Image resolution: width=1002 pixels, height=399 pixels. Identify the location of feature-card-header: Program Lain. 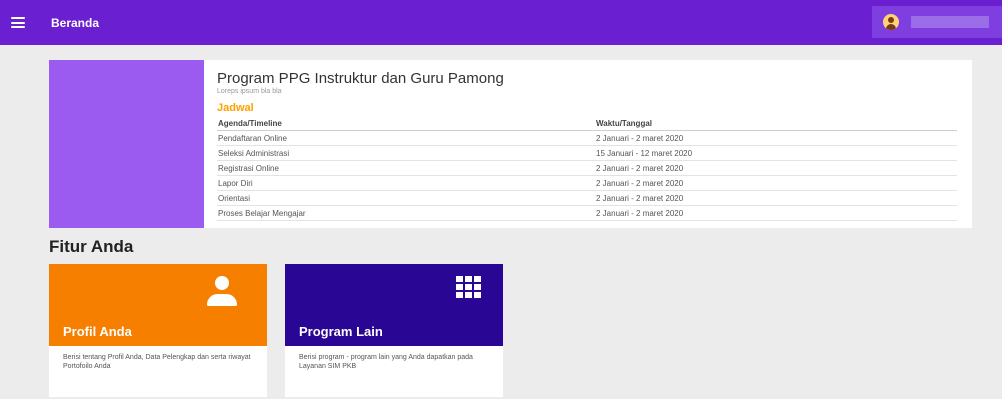
(394, 305).